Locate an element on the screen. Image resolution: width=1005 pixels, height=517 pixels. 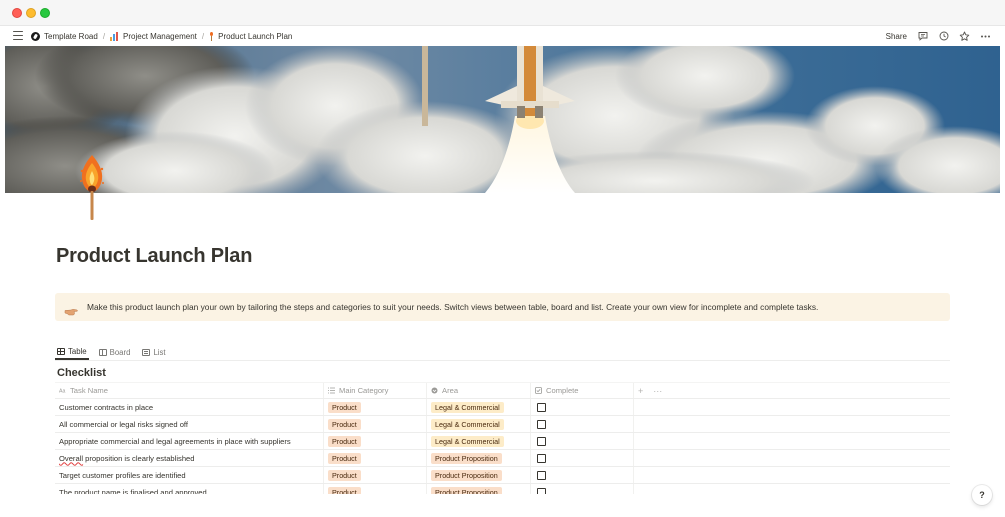
tab-label: List is located at coordinates (159, 352).